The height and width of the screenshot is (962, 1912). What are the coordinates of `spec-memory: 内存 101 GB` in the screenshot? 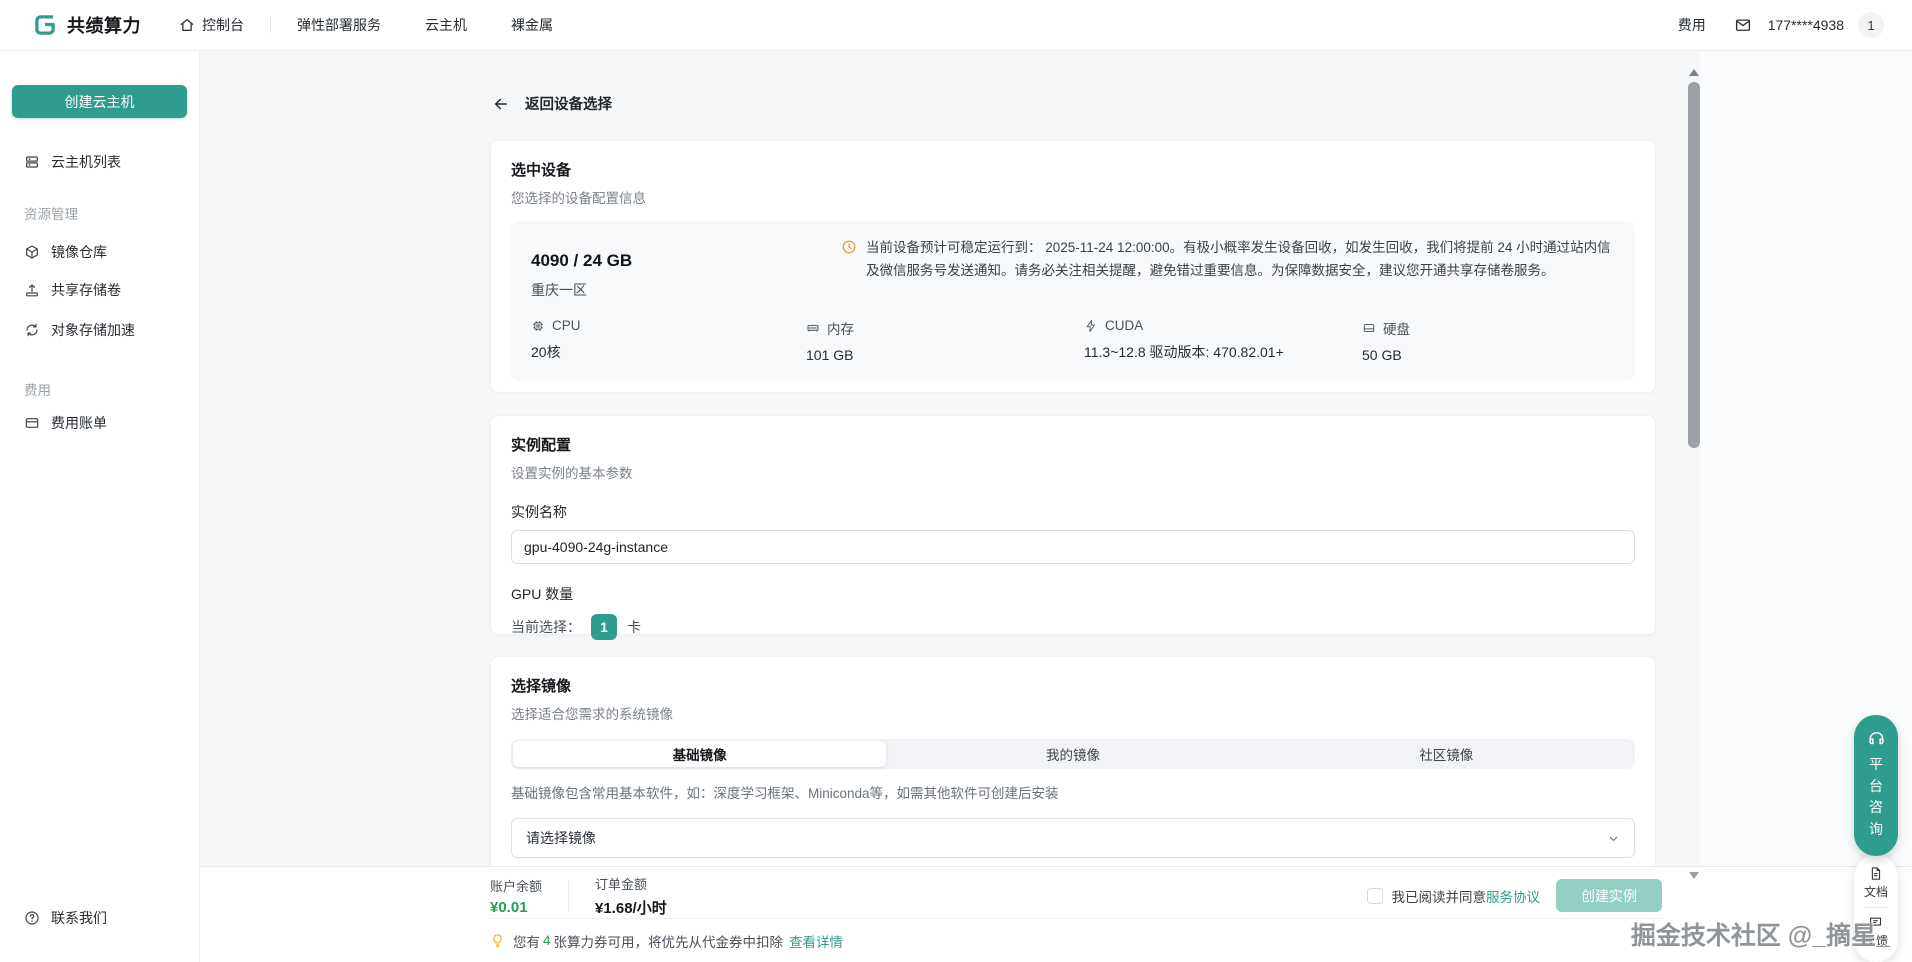 It's located at (830, 342).